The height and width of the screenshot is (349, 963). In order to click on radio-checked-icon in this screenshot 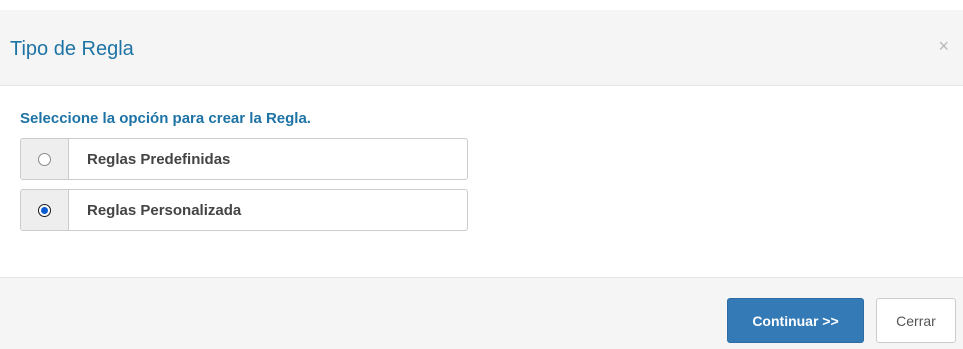, I will do `click(44, 210)`.